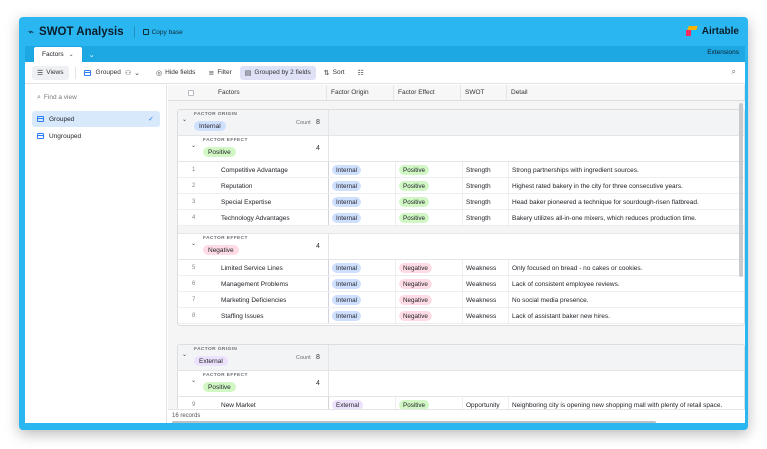 This screenshot has width=767, height=449. What do you see at coordinates (162, 32) in the screenshot?
I see `copy-base-button: Copy base` at bounding box center [162, 32].